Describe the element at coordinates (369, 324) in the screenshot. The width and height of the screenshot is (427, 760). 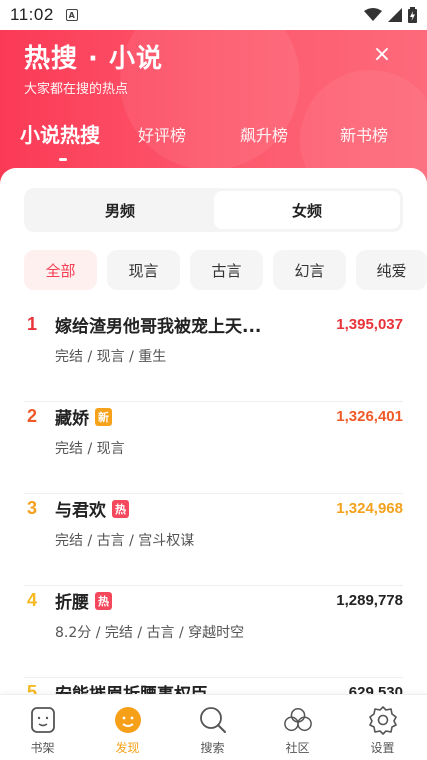
I see `search-count: 1,395,037` at that location.